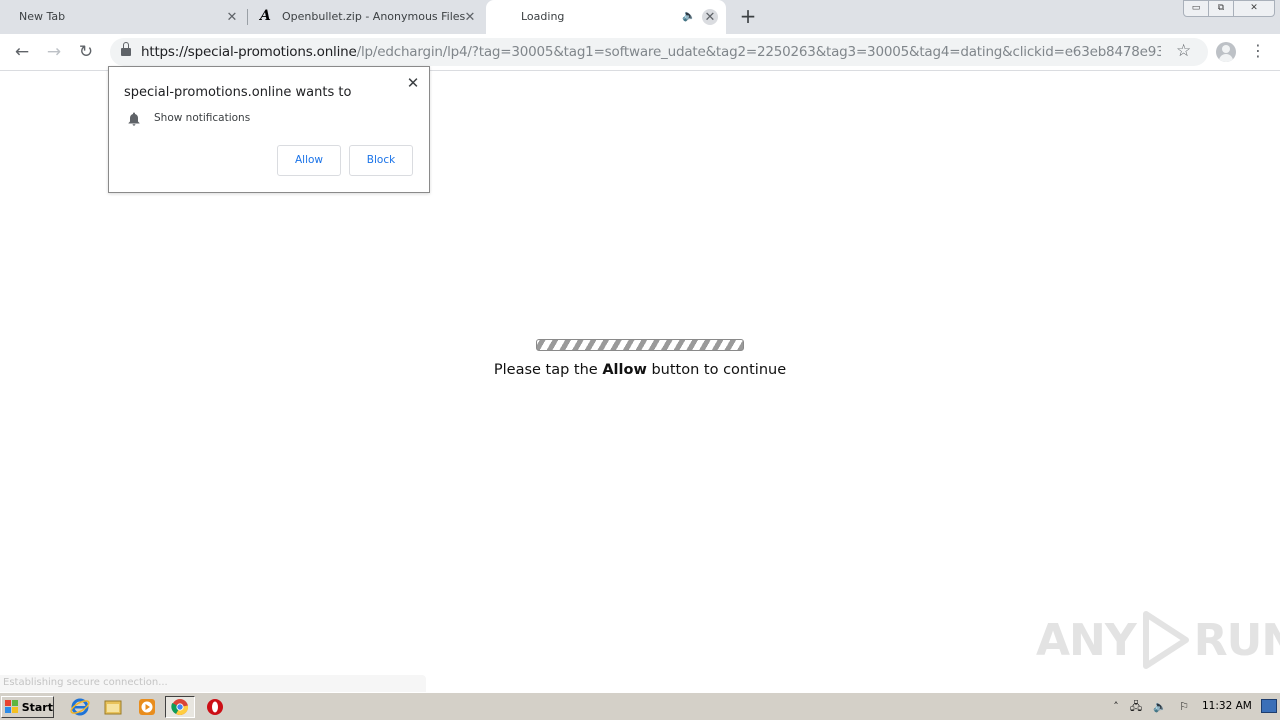  I want to click on instruction-text: Please tap the Allow button to continue, so click(640, 370).